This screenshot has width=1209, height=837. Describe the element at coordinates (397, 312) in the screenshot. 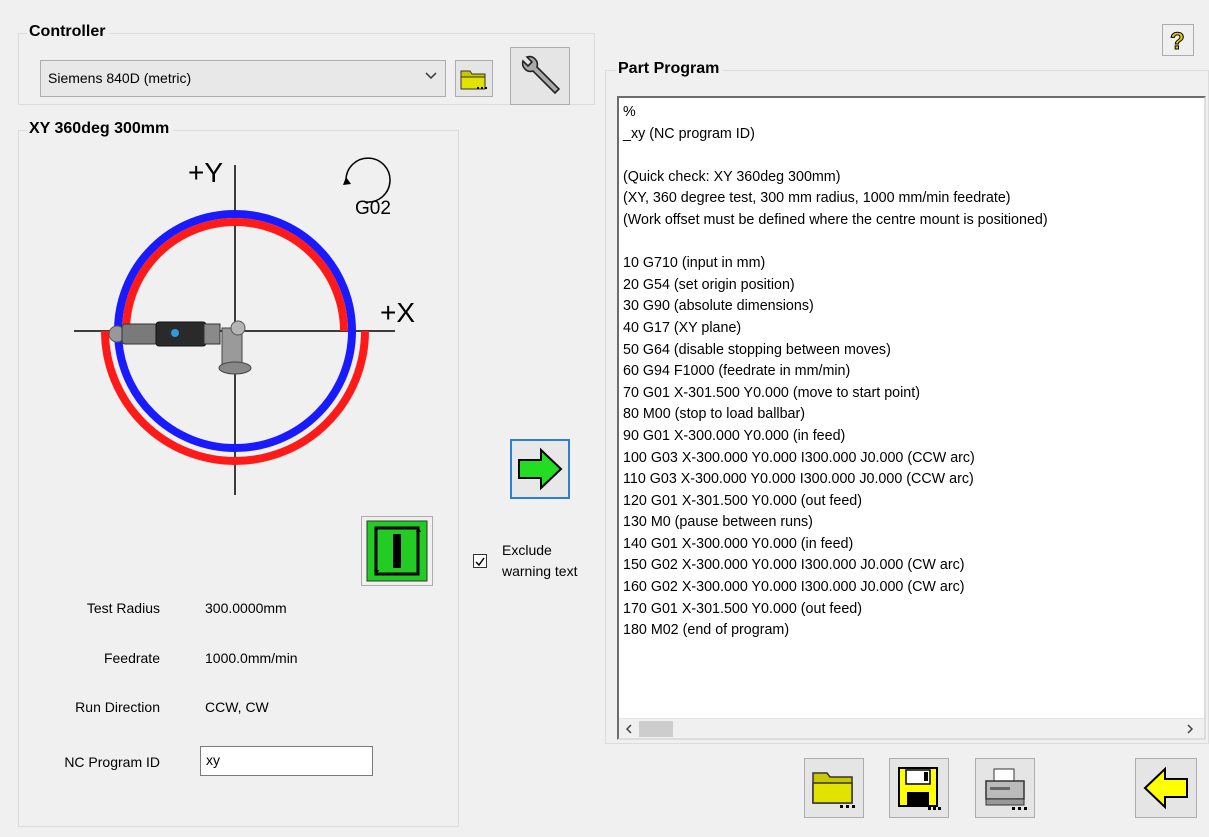

I see `axis-x-label: +X` at that location.